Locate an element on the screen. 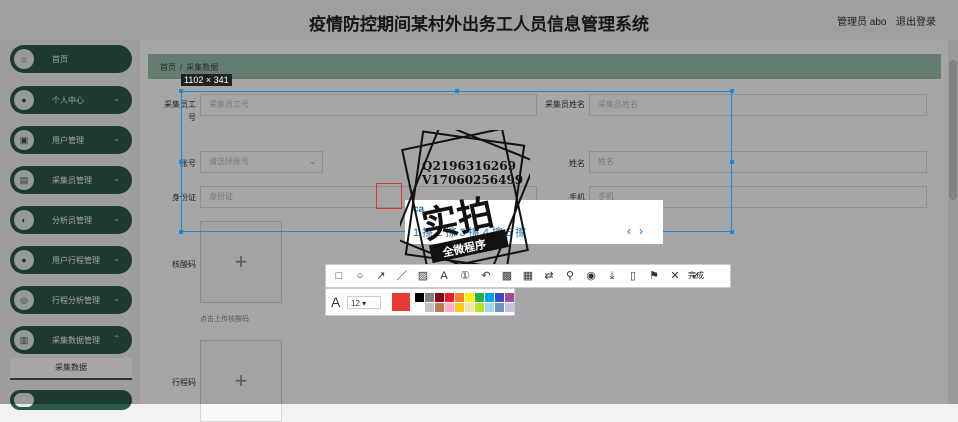  next-icon: › is located at coordinates (641, 231).